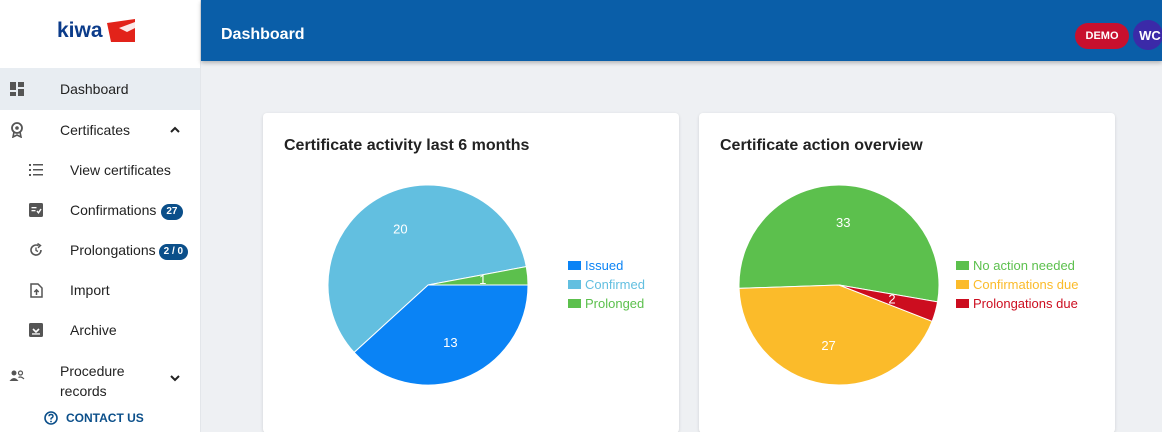  What do you see at coordinates (51, 418) in the screenshot?
I see `help-circle-icon` at bounding box center [51, 418].